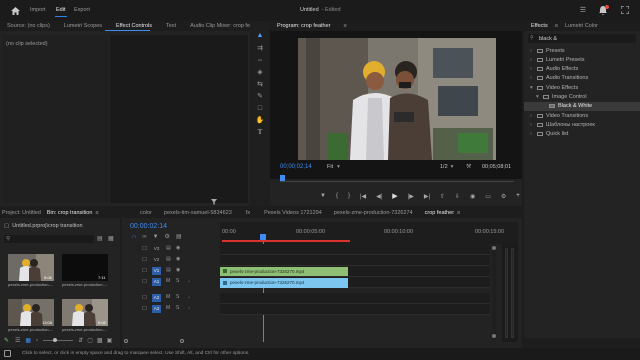 The image size is (640, 360). What do you see at coordinates (260, 72) in the screenshot?
I see `razor-tool-icon: ◈` at bounding box center [260, 72].